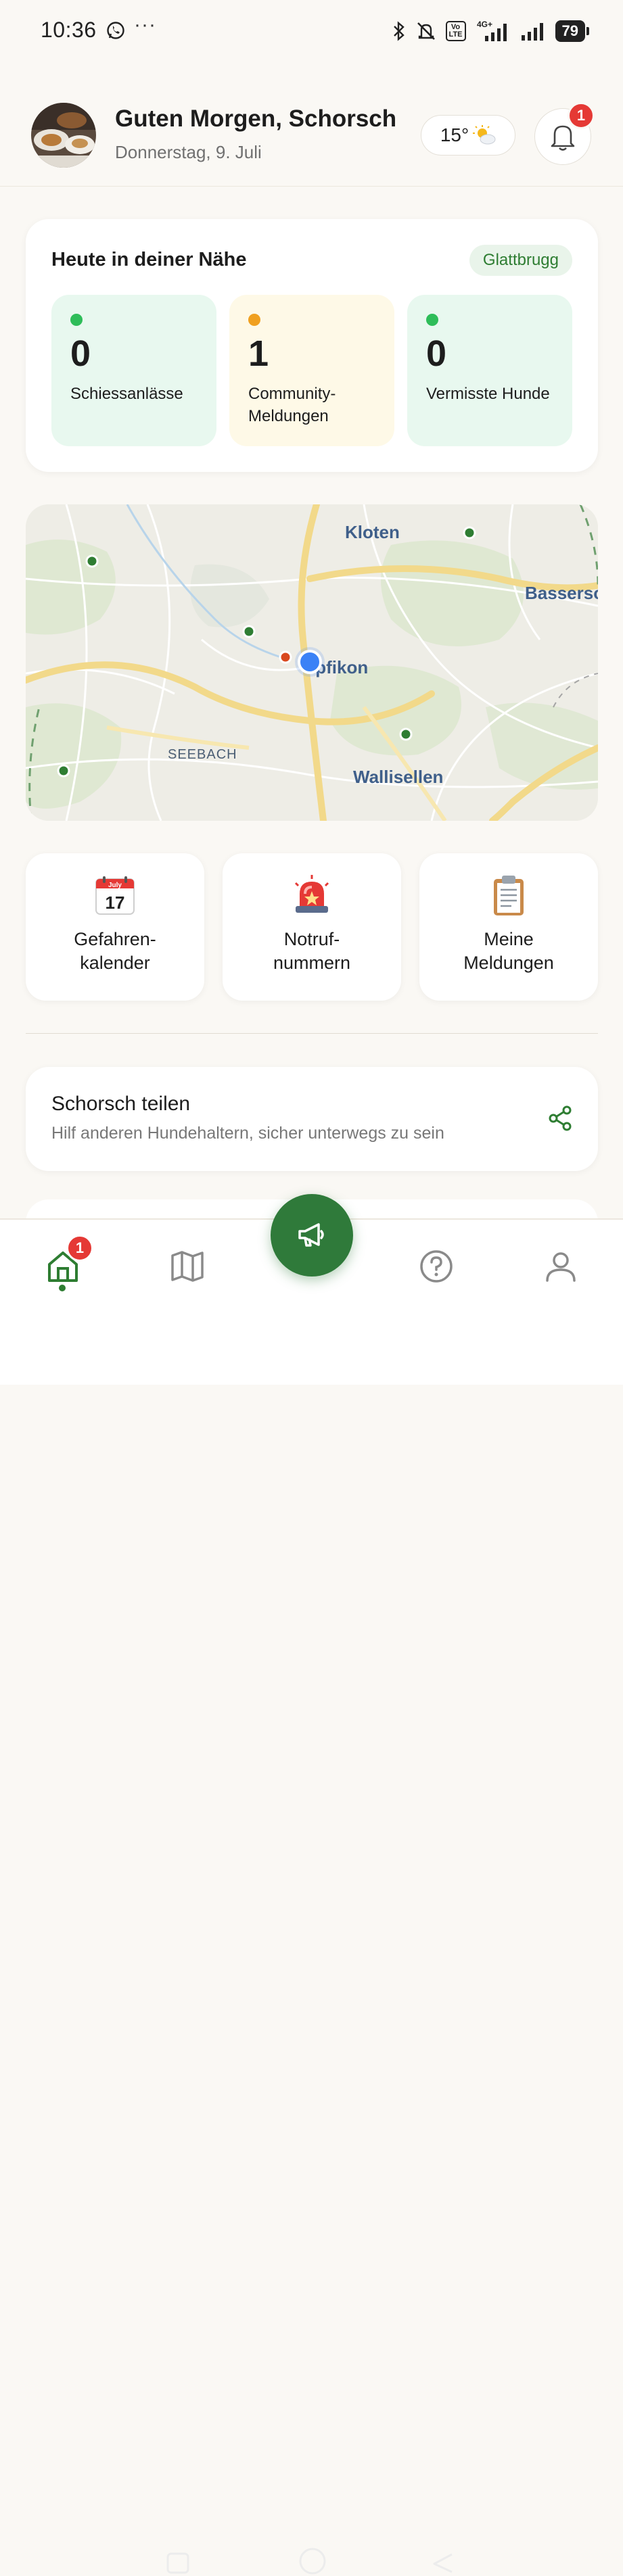 The image size is (623, 2576). Describe the element at coordinates (115, 902) in the screenshot. I see `svg-text: 17` at that location.